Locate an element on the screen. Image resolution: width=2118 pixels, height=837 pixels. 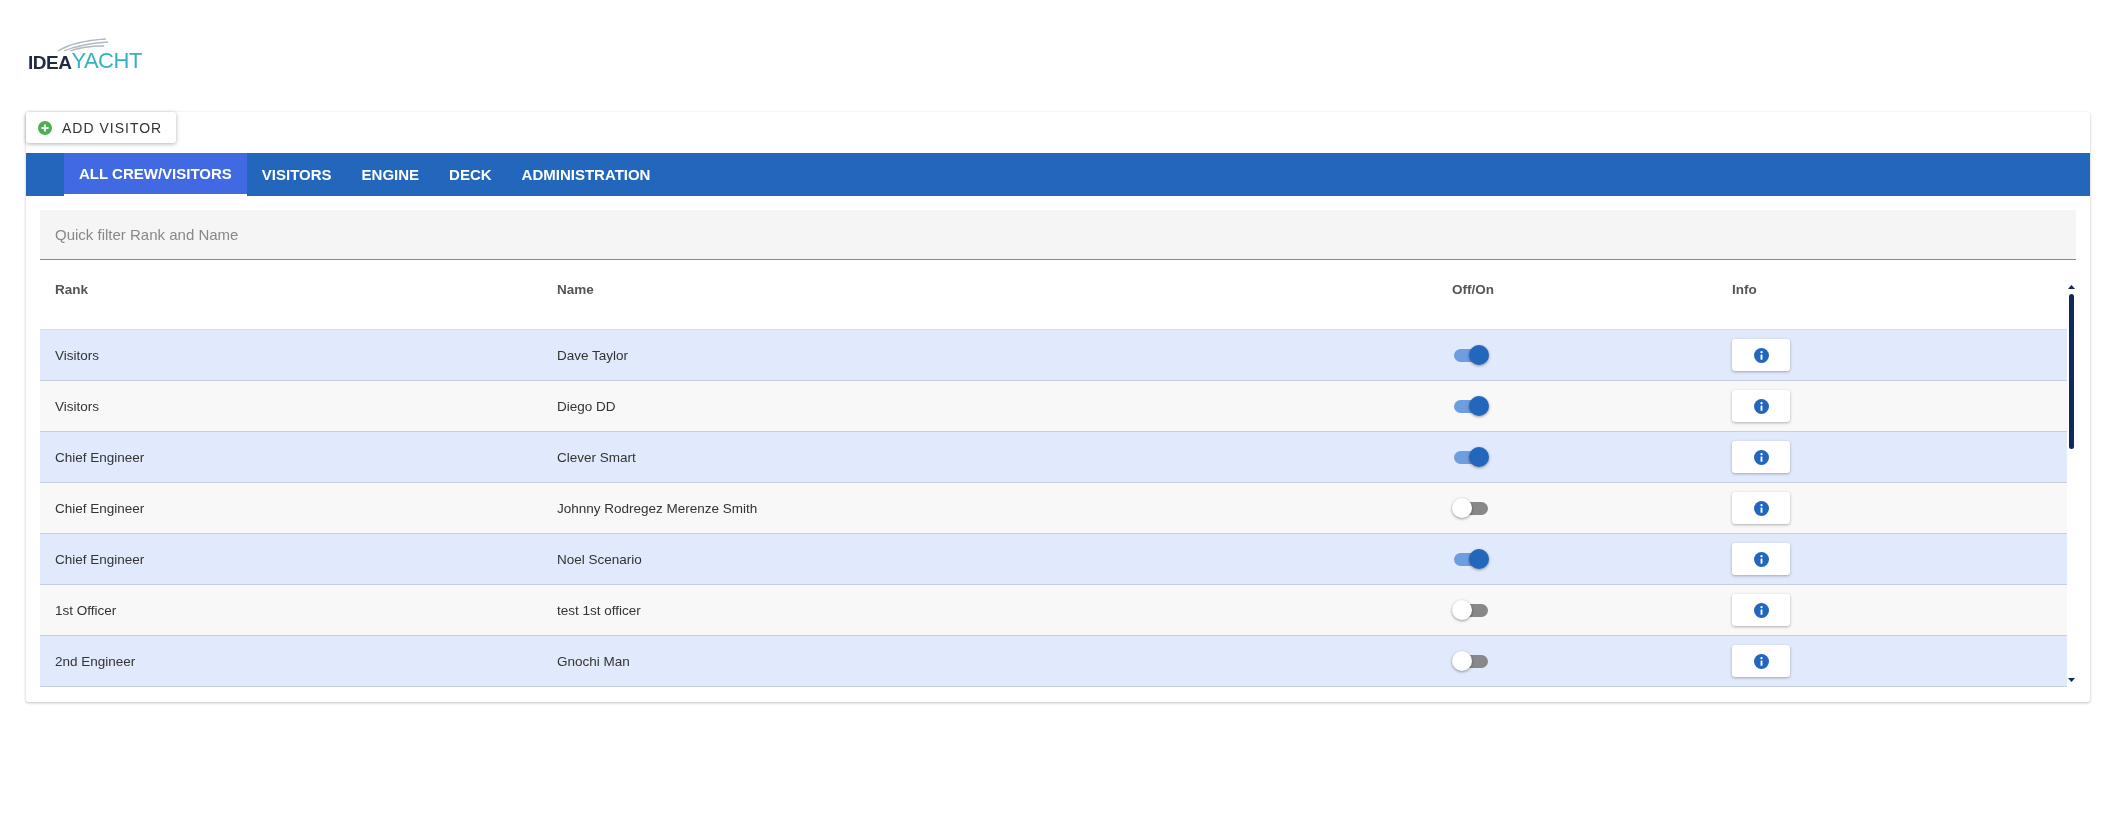
table-cell: Diego DD is located at coordinates (586, 406).